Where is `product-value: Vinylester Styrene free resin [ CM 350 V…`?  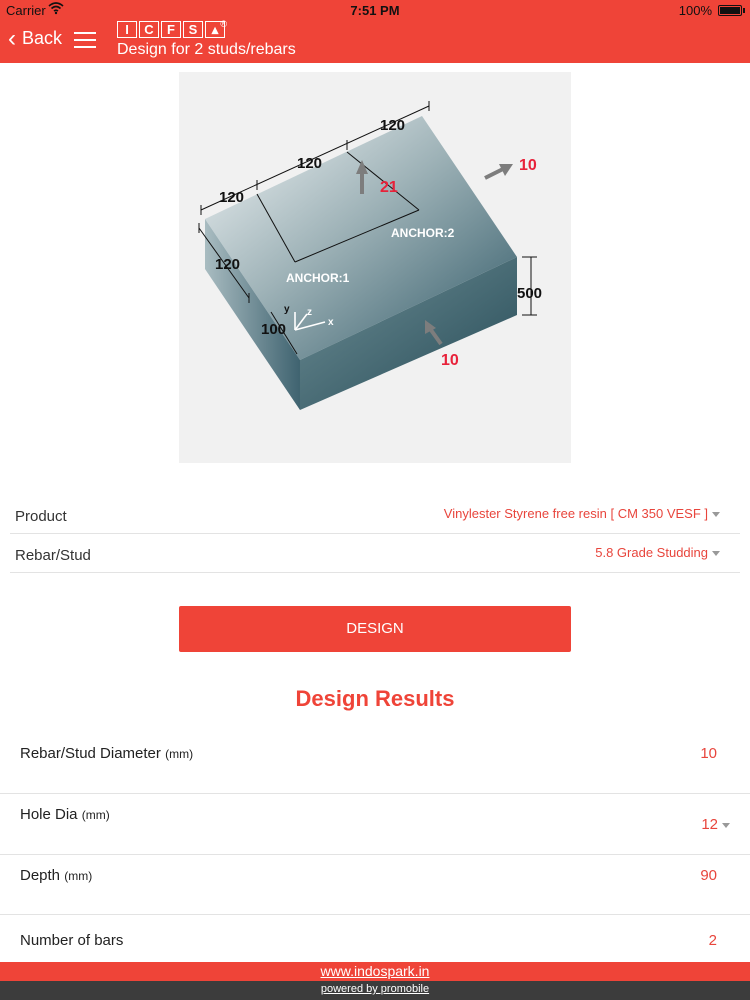
product-value: Vinylester Styrene free resin [ CM 350 V… is located at coordinates (575, 513).